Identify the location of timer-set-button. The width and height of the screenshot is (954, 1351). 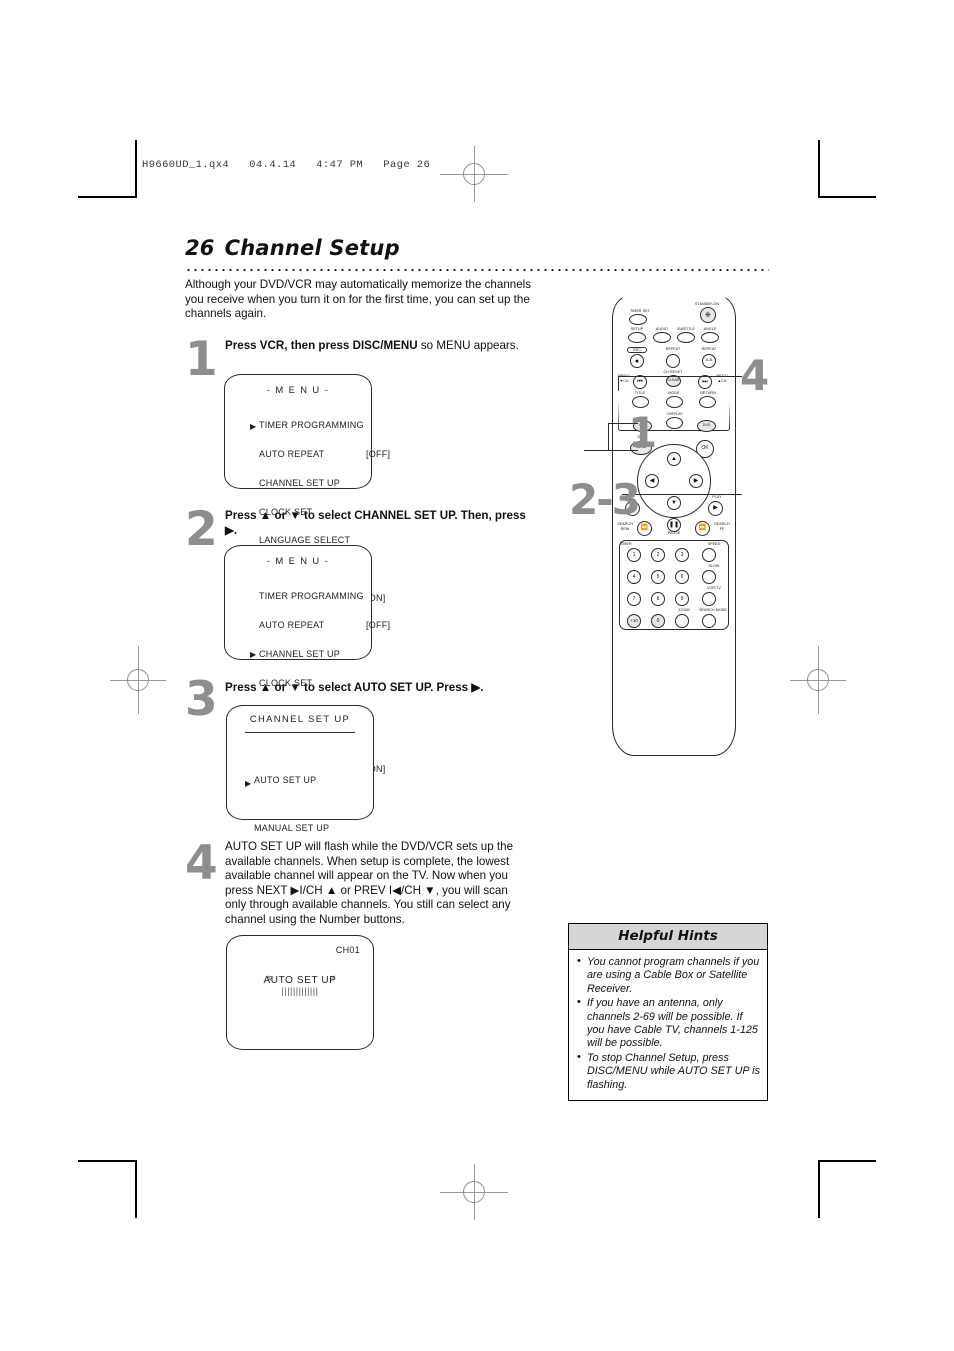
(638, 319).